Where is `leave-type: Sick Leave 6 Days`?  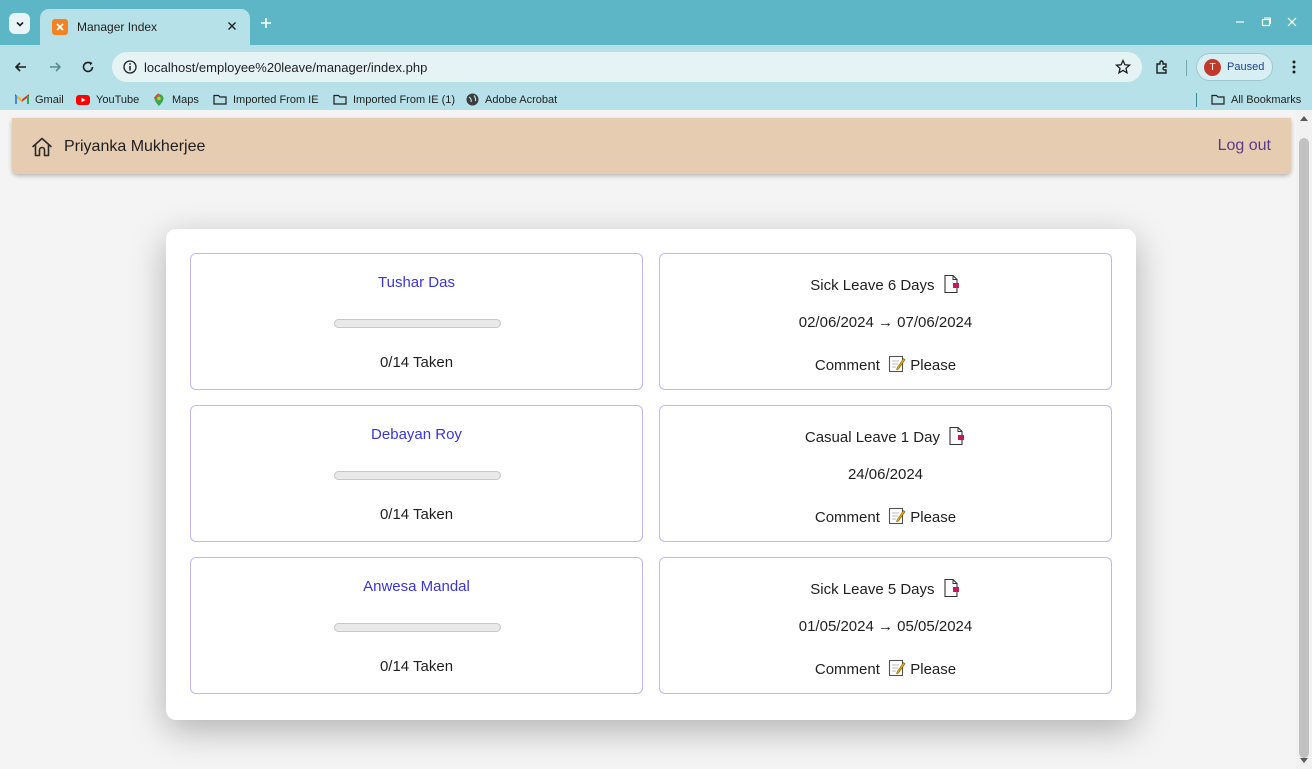
leave-type: Sick Leave 6 Days is located at coordinates (872, 285).